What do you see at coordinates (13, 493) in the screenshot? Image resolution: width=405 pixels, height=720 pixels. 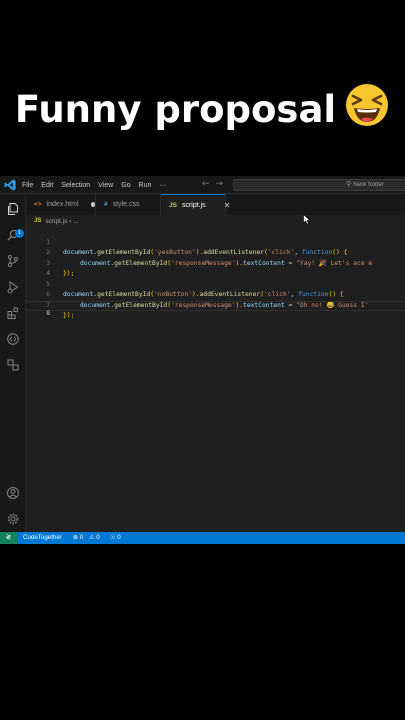 I see `account-icon` at bounding box center [13, 493].